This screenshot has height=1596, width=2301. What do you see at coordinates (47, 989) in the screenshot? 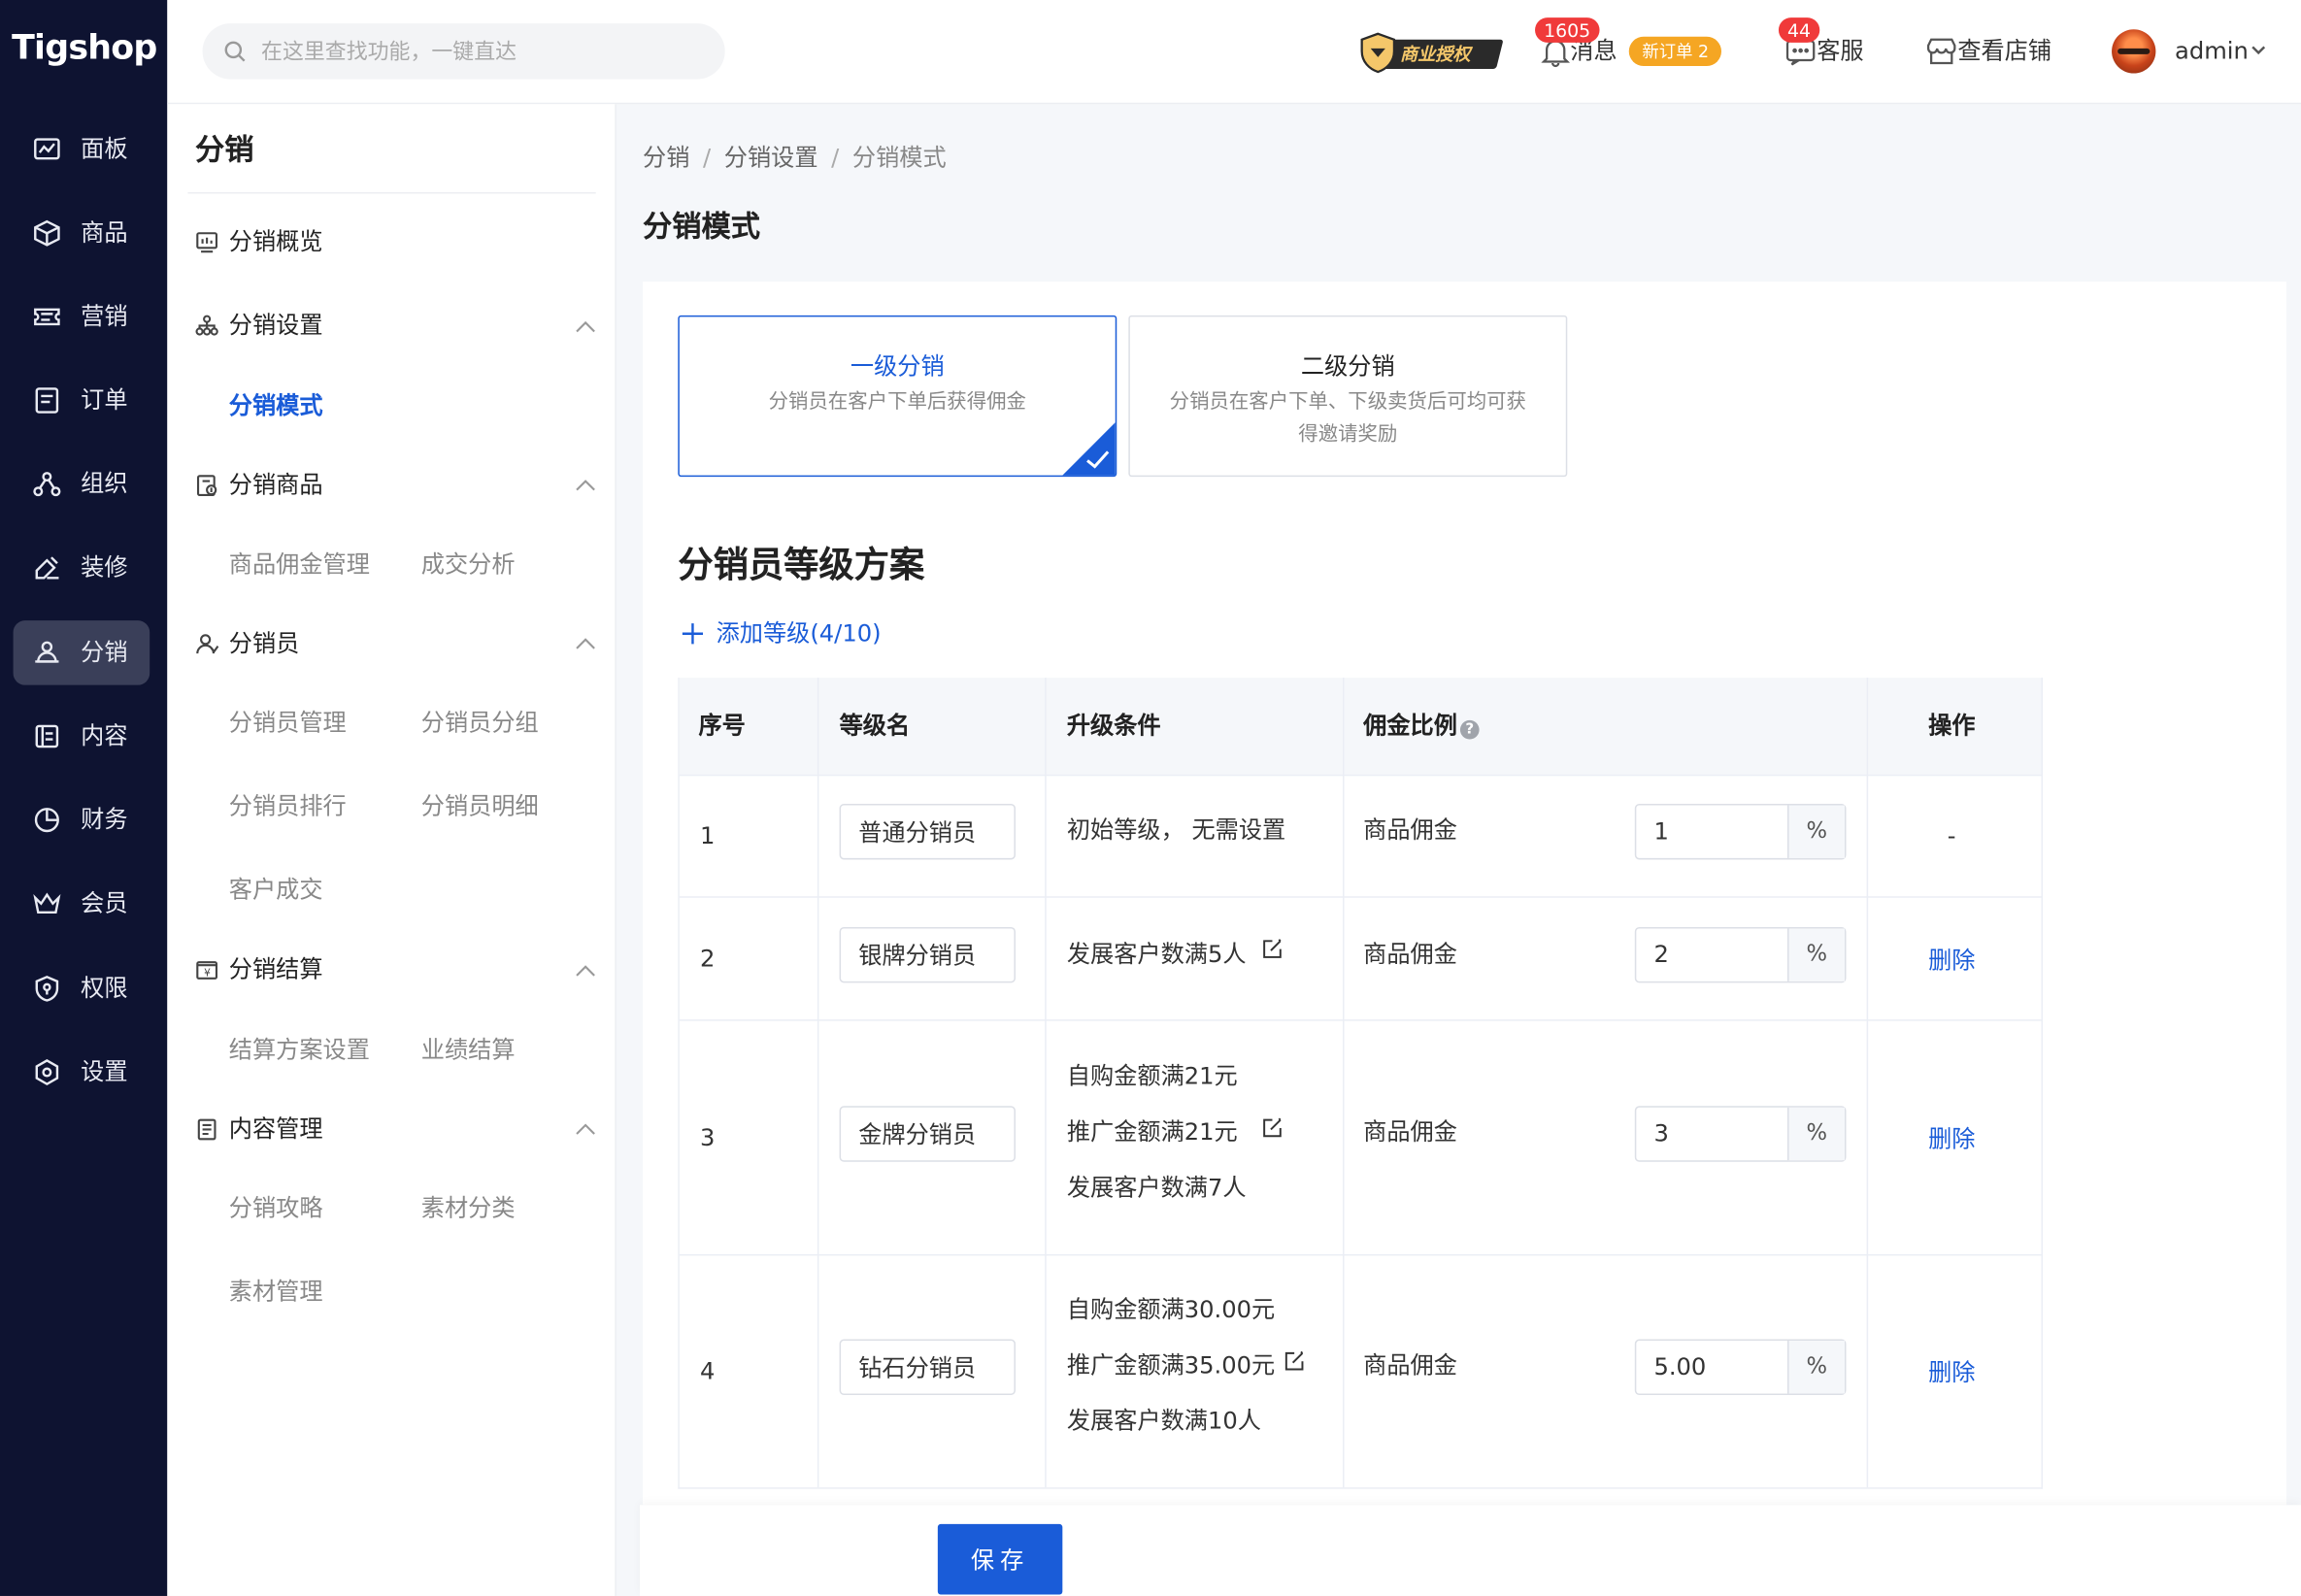
I see `permission-icon` at bounding box center [47, 989].